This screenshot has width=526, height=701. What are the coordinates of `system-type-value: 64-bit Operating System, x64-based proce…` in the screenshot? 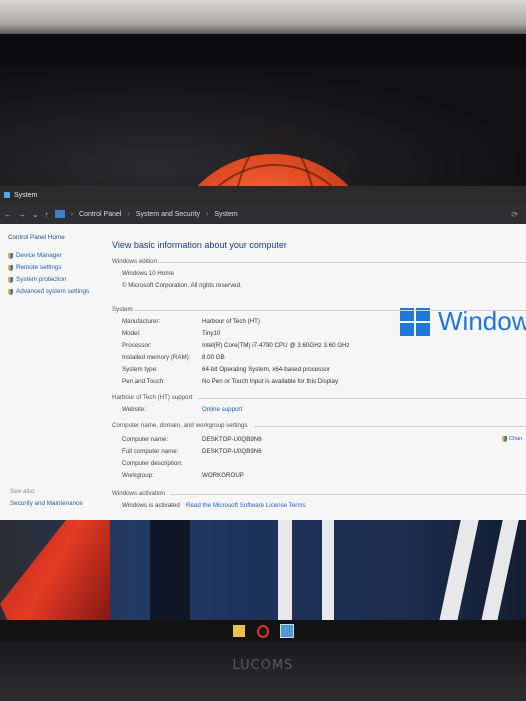 It's located at (266, 369).